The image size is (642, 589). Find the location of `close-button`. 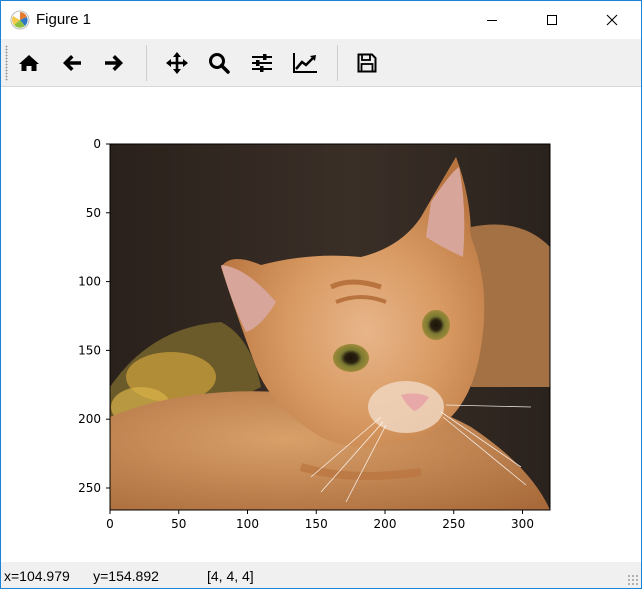

close-button is located at coordinates (612, 20).